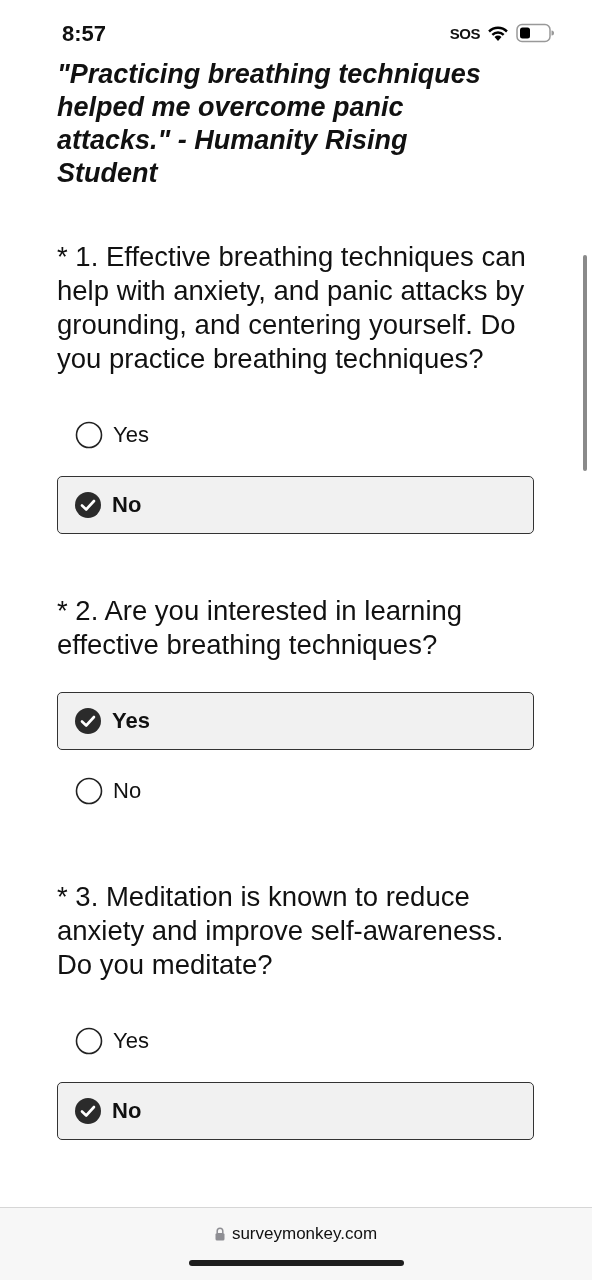 Image resolution: width=592 pixels, height=1280 pixels. Describe the element at coordinates (219, 1234) in the screenshot. I see `lock-icon` at that location.